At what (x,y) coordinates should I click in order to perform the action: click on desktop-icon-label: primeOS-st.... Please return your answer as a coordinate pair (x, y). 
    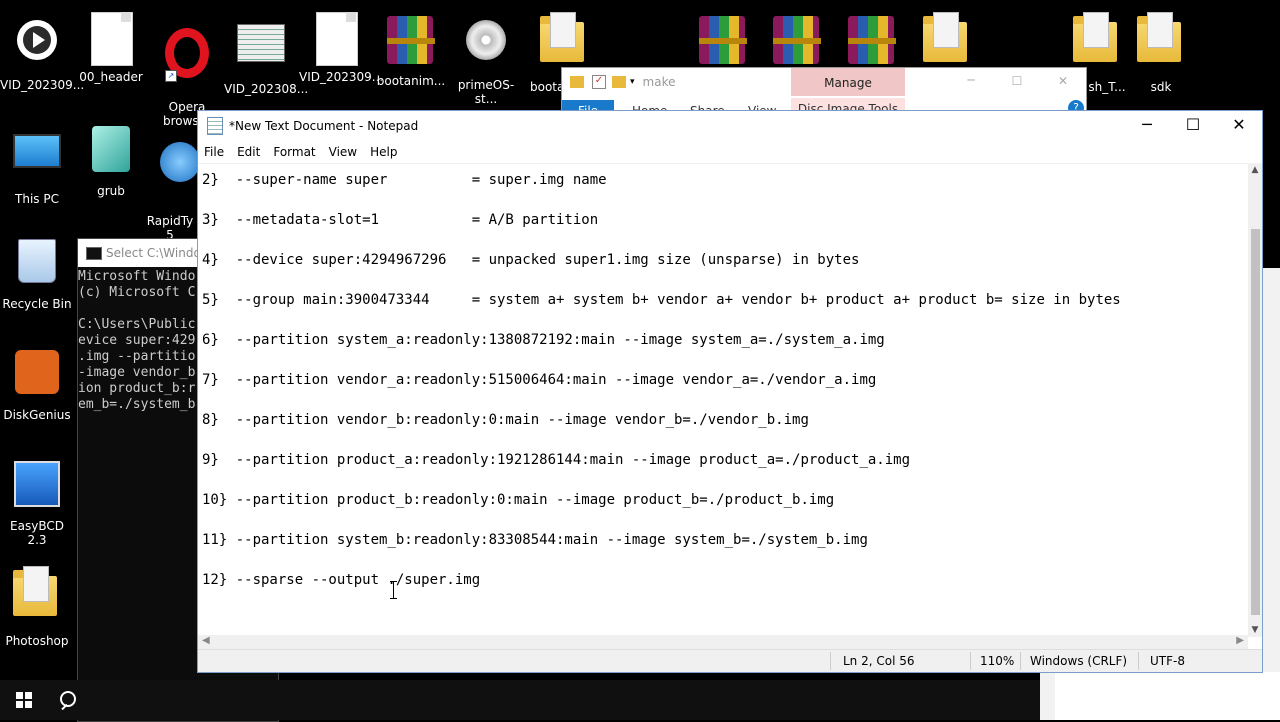
    Looking at the image, I should click on (486, 92).